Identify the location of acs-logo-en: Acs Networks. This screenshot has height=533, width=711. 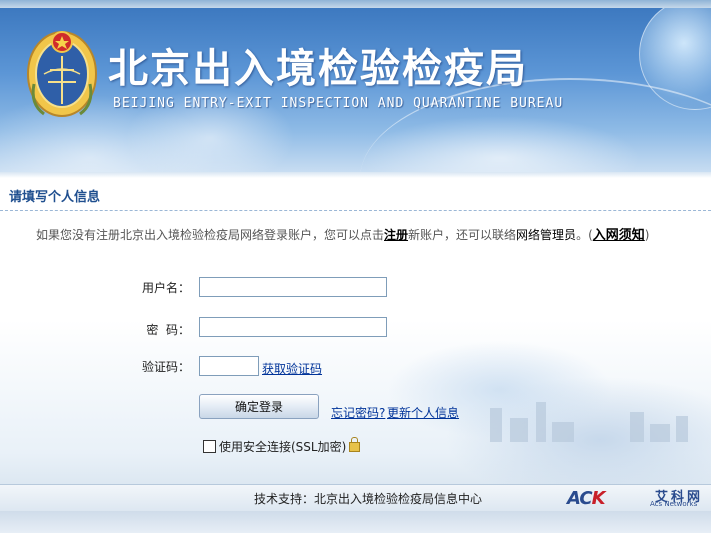
(674, 504).